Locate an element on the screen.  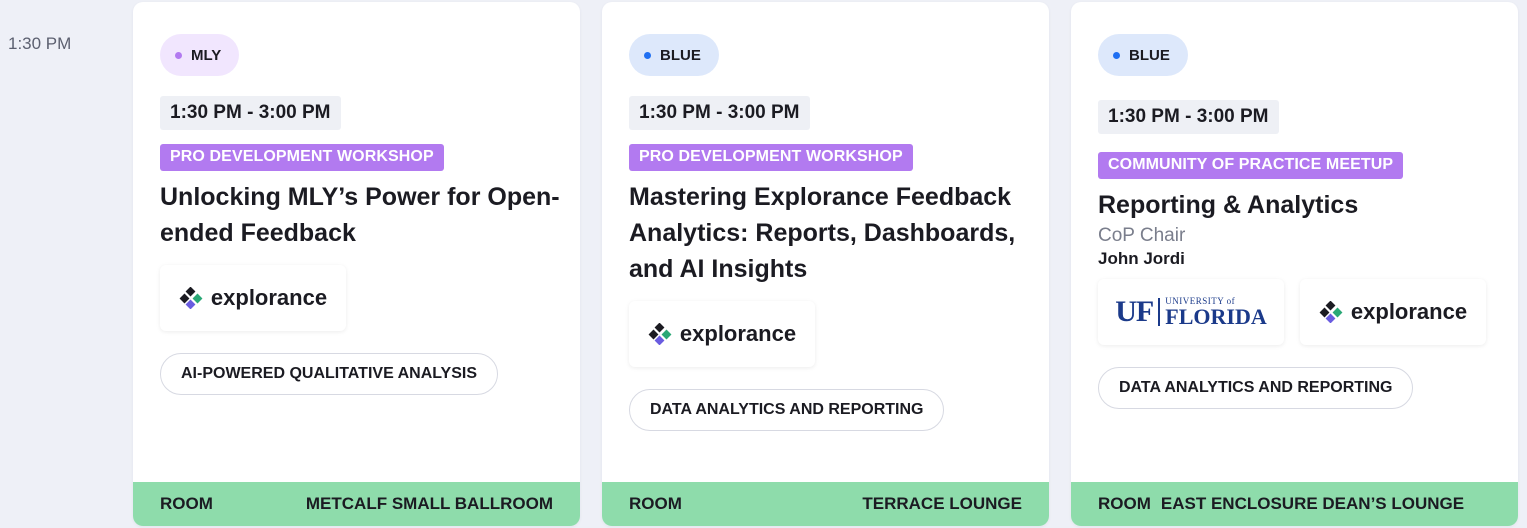
uf-short: UF is located at coordinates (1134, 311).